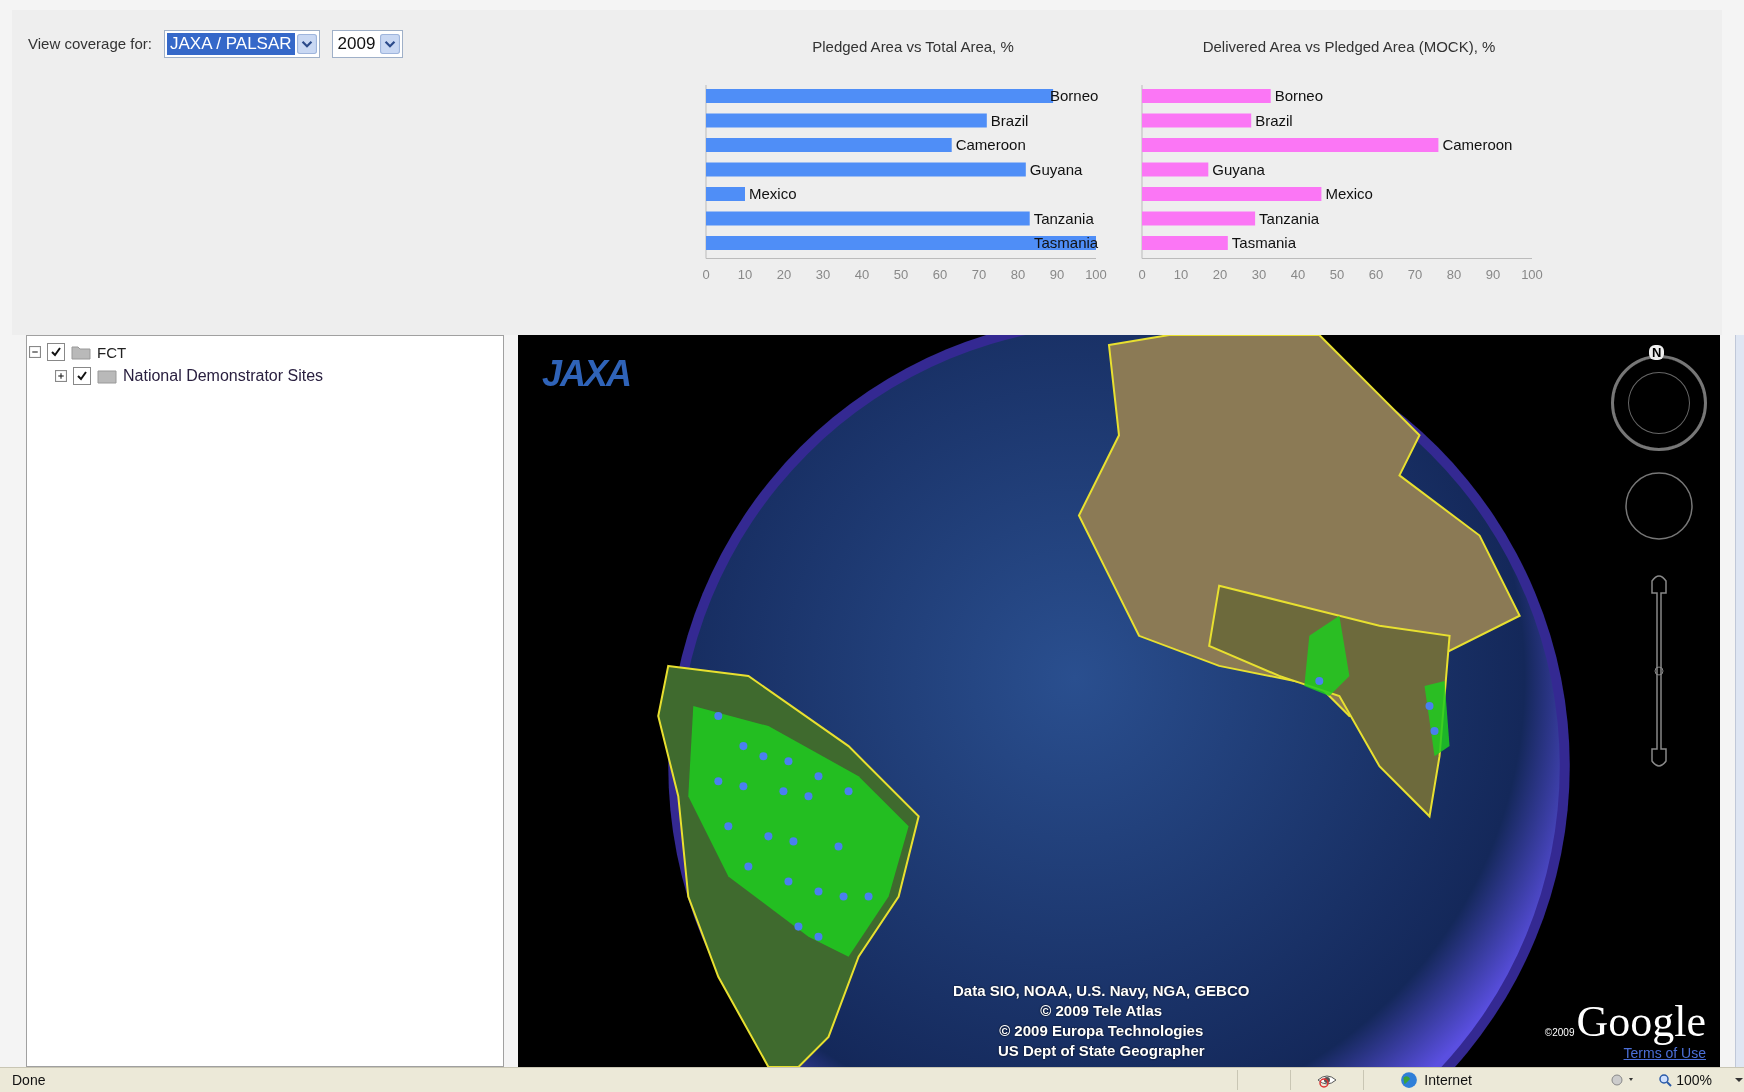 The width and height of the screenshot is (1744, 1092). What do you see at coordinates (356, 44) in the screenshot?
I see `dropdown-value: 2009` at bounding box center [356, 44].